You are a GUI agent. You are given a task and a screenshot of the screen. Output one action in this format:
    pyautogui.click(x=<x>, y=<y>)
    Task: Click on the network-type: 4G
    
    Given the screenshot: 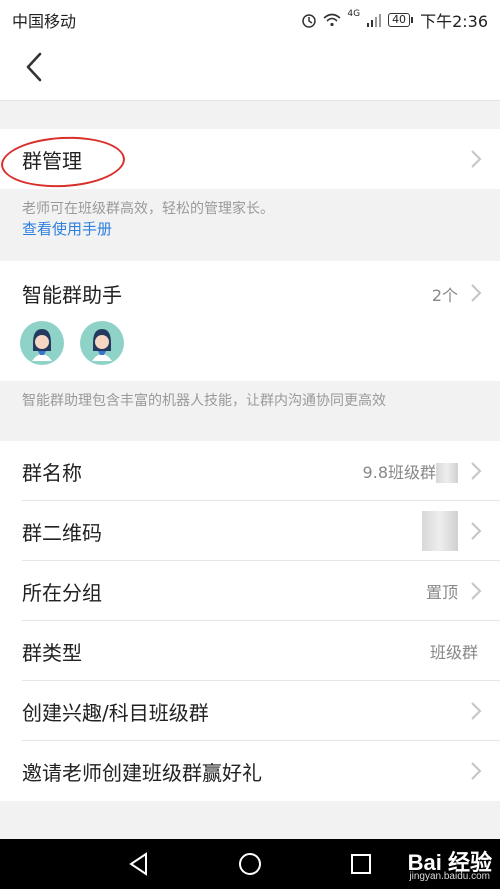 What is the action you would take?
    pyautogui.click(x=354, y=14)
    